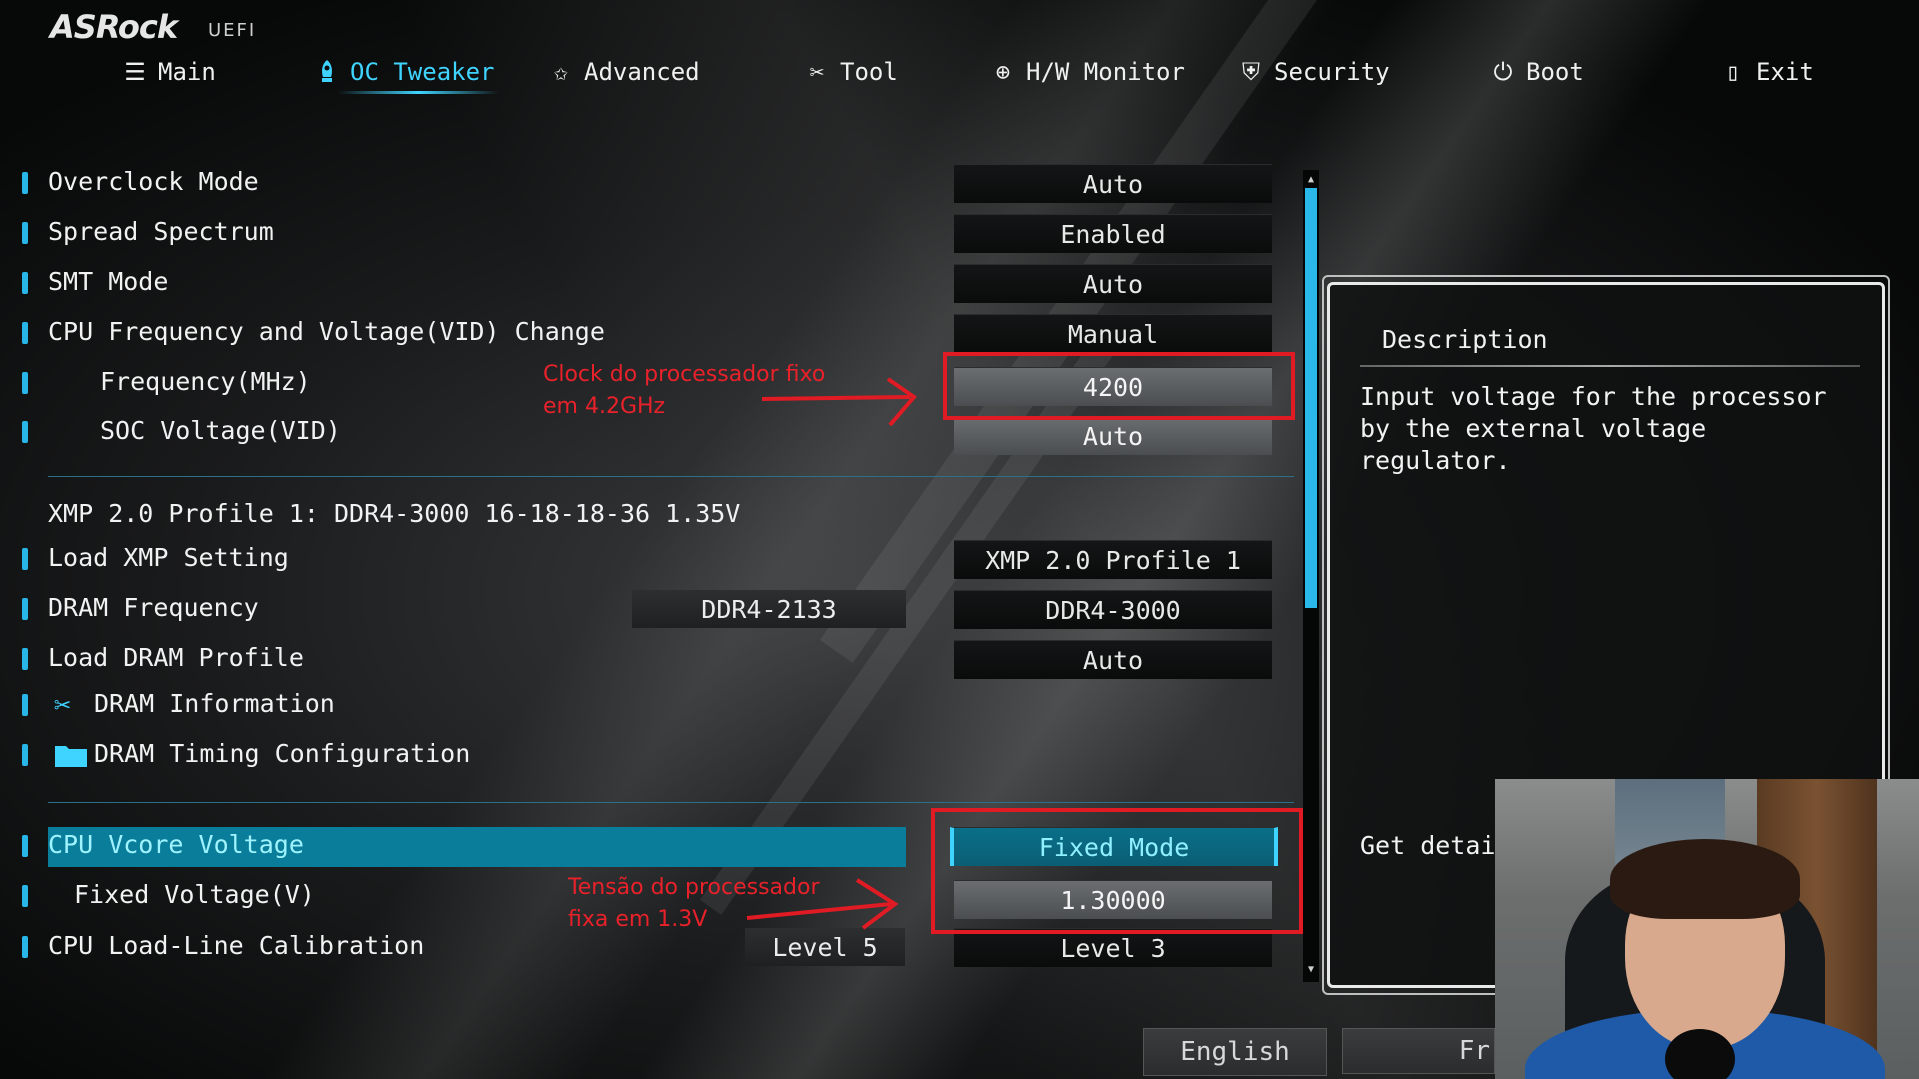  What do you see at coordinates (176, 844) in the screenshot?
I see `setting-label: CPU Vcore Voltage` at bounding box center [176, 844].